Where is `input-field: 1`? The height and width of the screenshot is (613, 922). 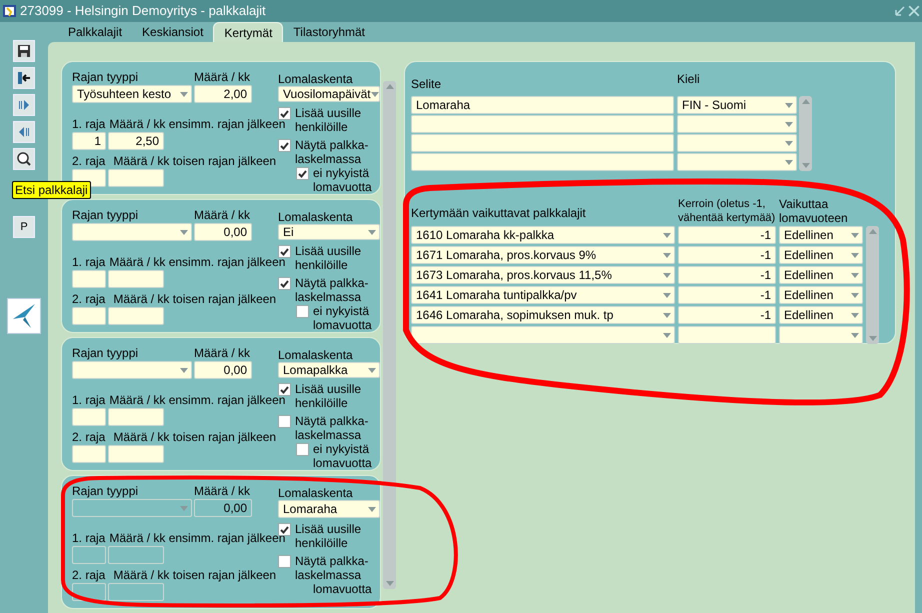 input-field: 1 is located at coordinates (89, 141).